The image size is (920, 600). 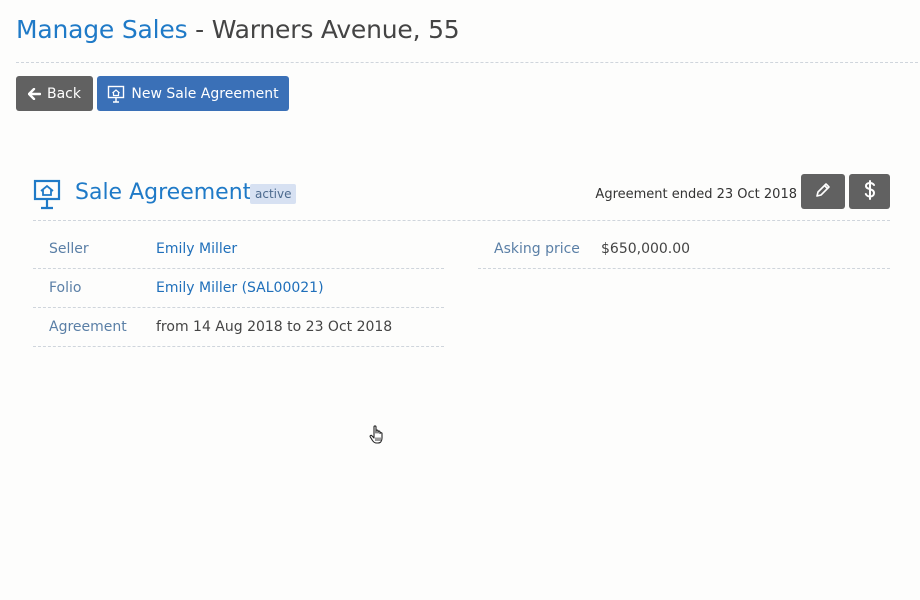 I want to click on pencil-icon, so click(x=823, y=192).